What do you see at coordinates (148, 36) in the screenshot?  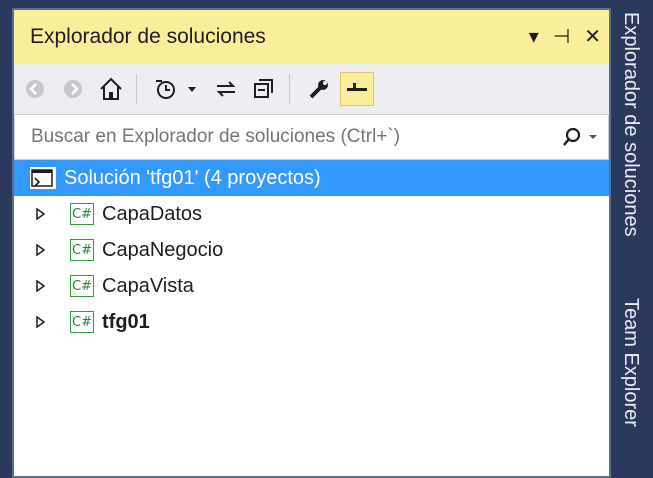 I see `panel-title: Explorador de soluciones` at bounding box center [148, 36].